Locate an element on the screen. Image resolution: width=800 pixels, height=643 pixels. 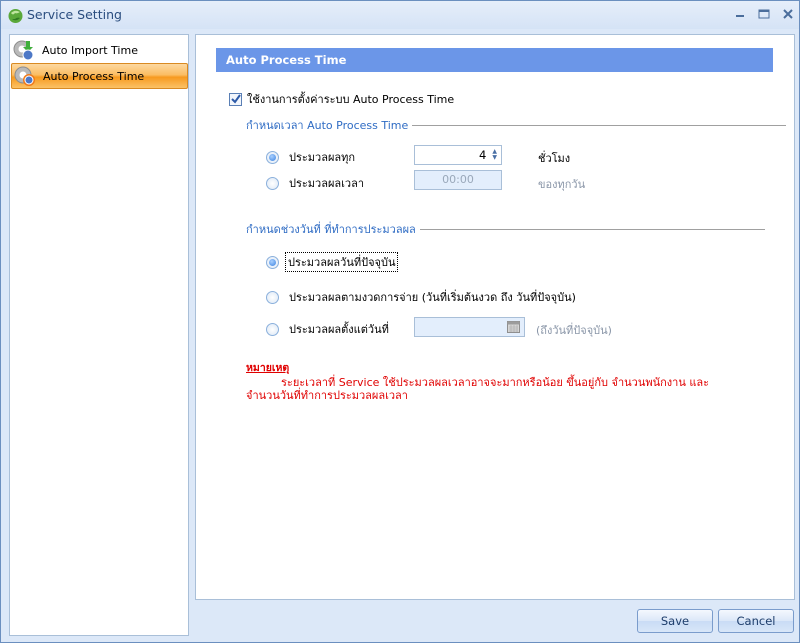
time-group-title: กำหนดเวลา Auto Process Time is located at coordinates (516, 125).